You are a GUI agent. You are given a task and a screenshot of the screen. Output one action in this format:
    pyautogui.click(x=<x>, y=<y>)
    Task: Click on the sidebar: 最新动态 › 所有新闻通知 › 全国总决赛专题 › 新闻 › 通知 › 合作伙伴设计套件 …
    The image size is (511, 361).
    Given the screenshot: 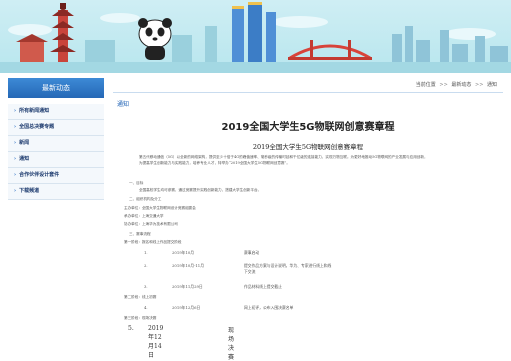 What is the action you would take?
    pyautogui.click(x=56, y=213)
    